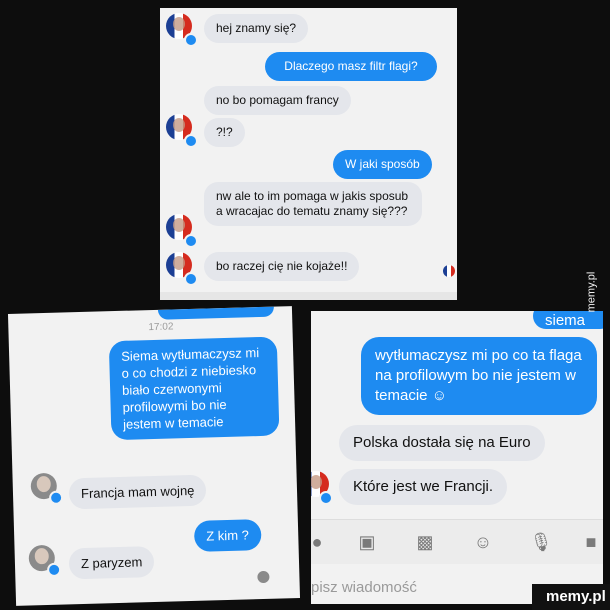 The image size is (610, 610). What do you see at coordinates (351, 66) in the screenshot?
I see `message-outgoing: Dlaczego masz filtr flagi?` at bounding box center [351, 66].